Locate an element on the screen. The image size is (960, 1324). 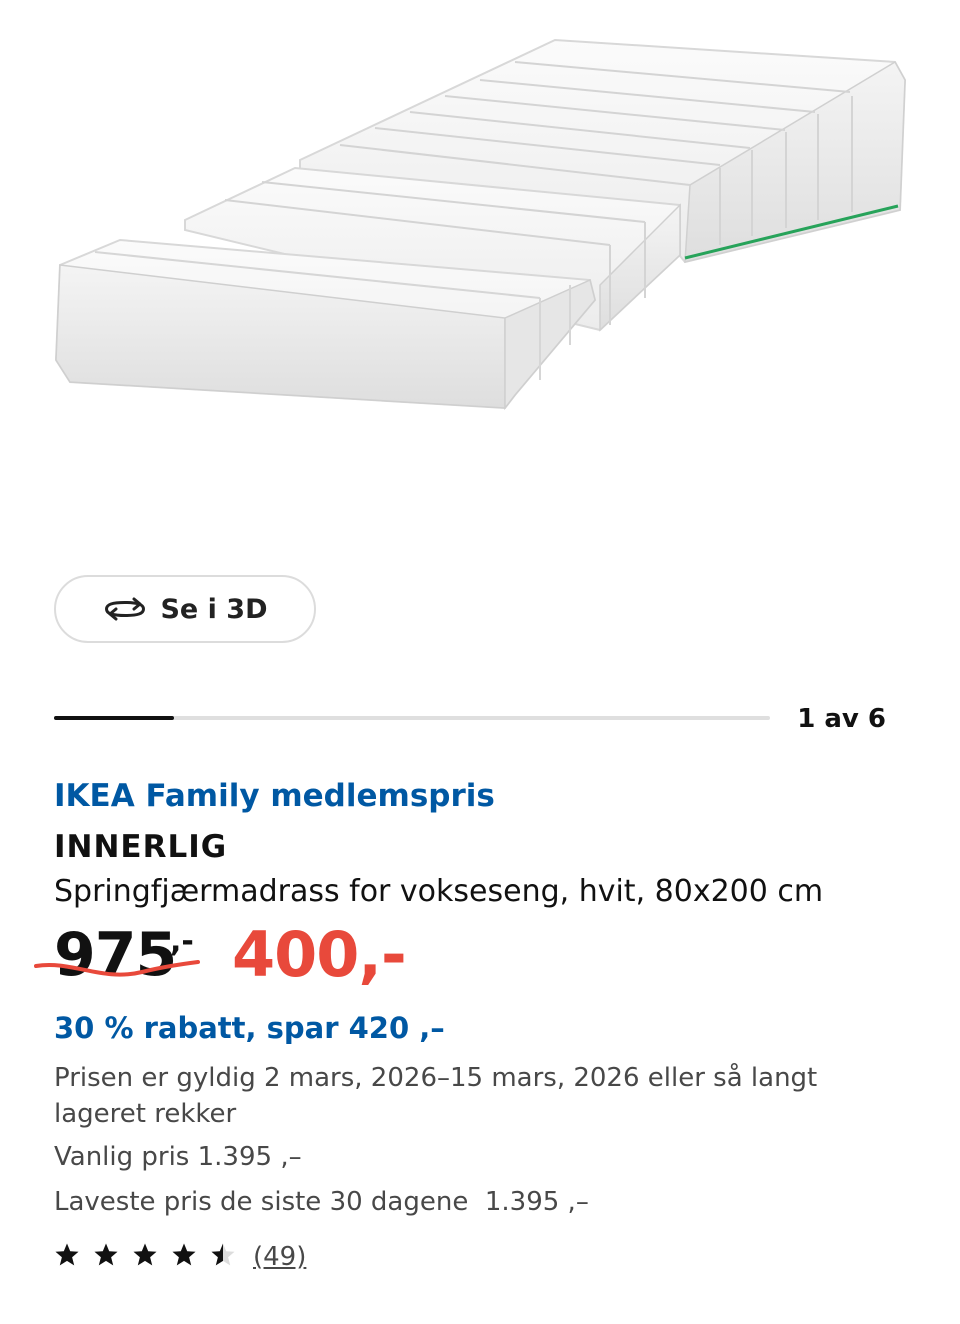
rotate-3d-icon is located at coordinates (125, 609).